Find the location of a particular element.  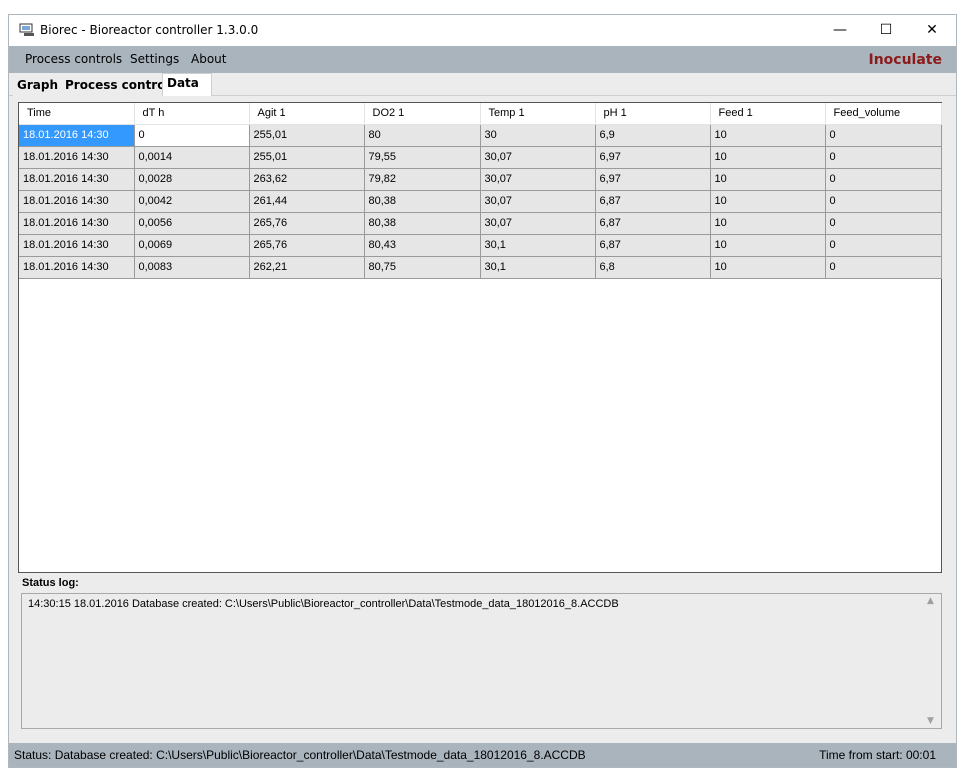

tab-process-control: Process control is located at coordinates (118, 86).